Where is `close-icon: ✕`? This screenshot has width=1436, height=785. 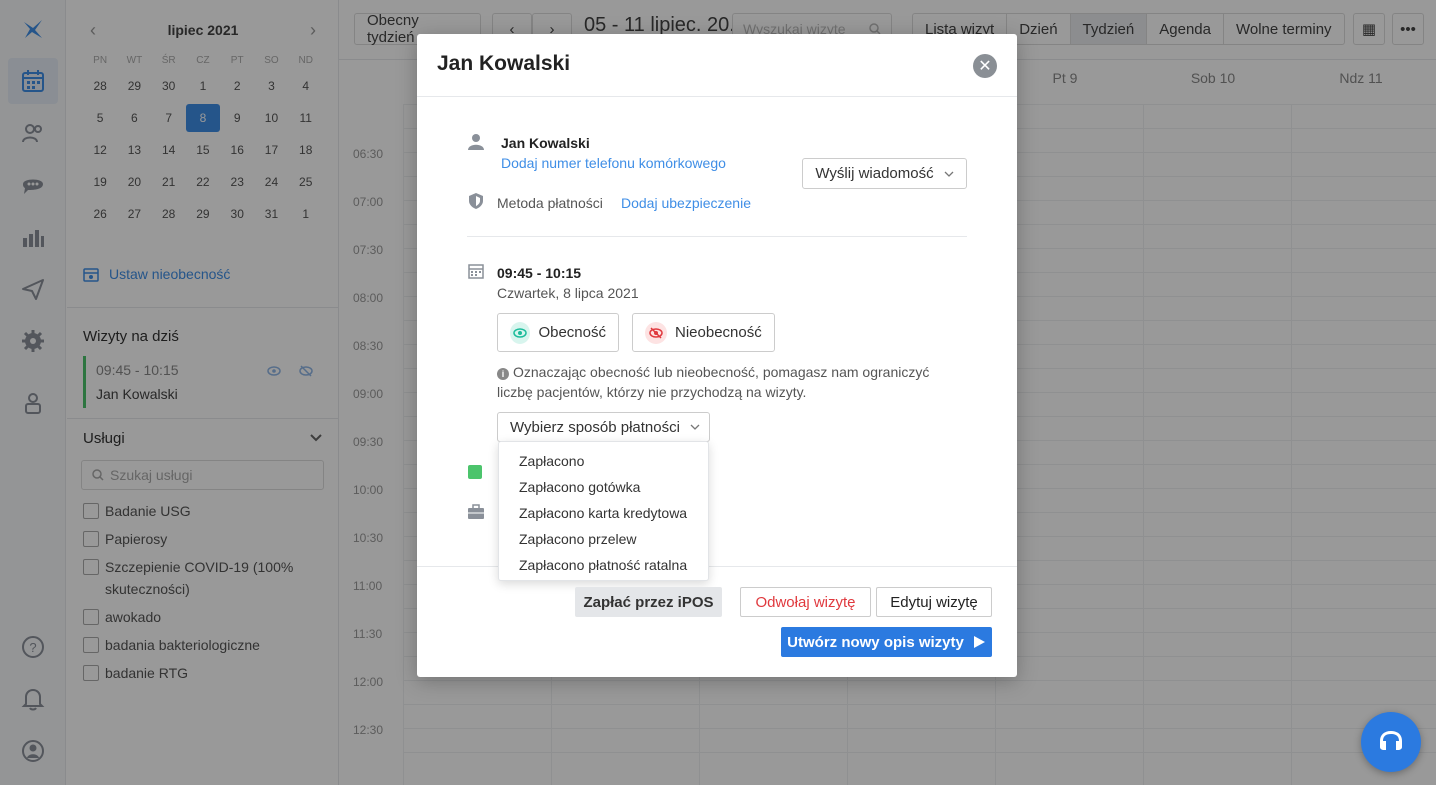
close-icon: ✕ is located at coordinates (985, 66).